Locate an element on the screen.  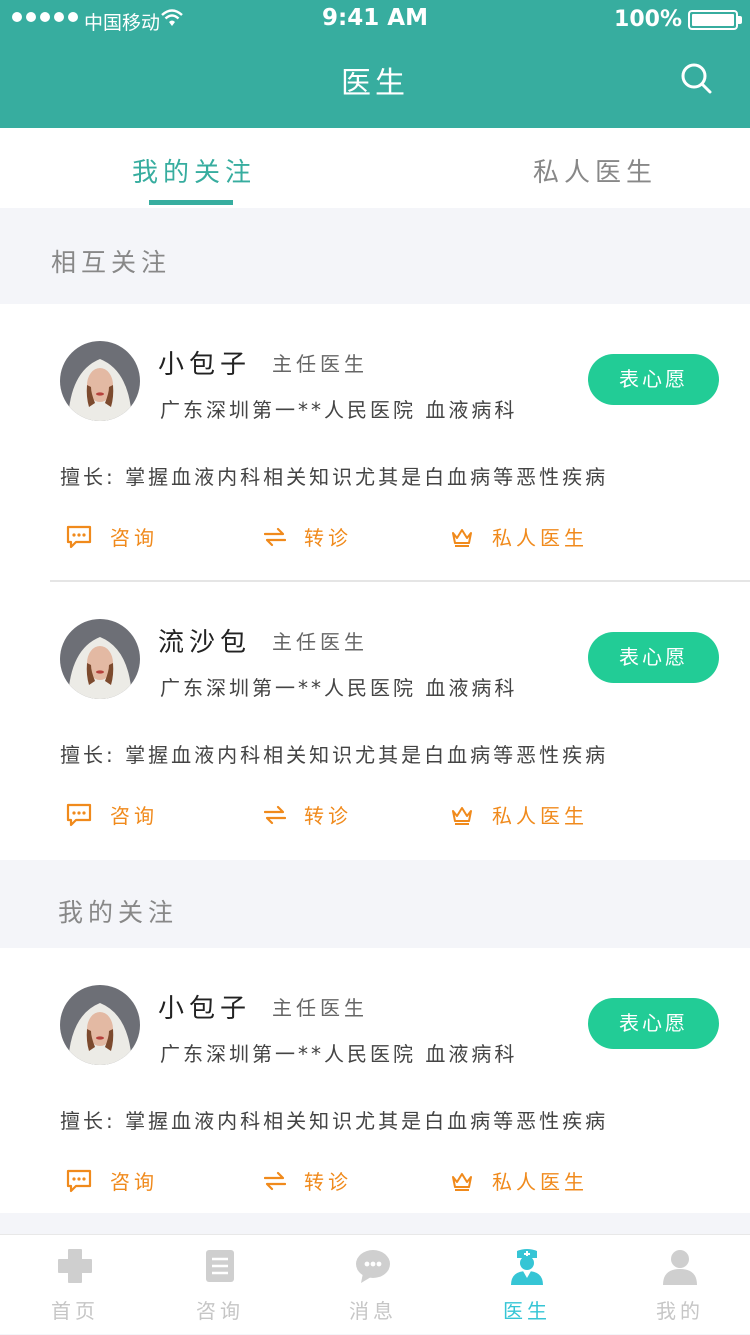
nav-doctor: 医生 is located at coordinates (527, 1285).